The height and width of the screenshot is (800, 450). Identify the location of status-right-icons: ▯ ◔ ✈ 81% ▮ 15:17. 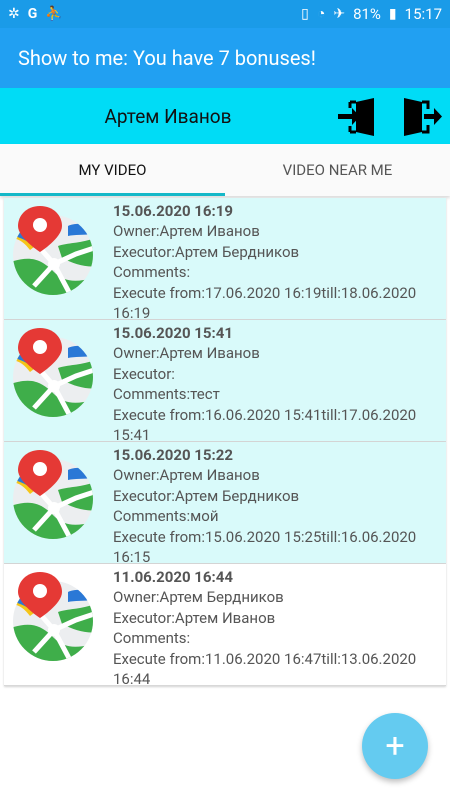
(371, 14).